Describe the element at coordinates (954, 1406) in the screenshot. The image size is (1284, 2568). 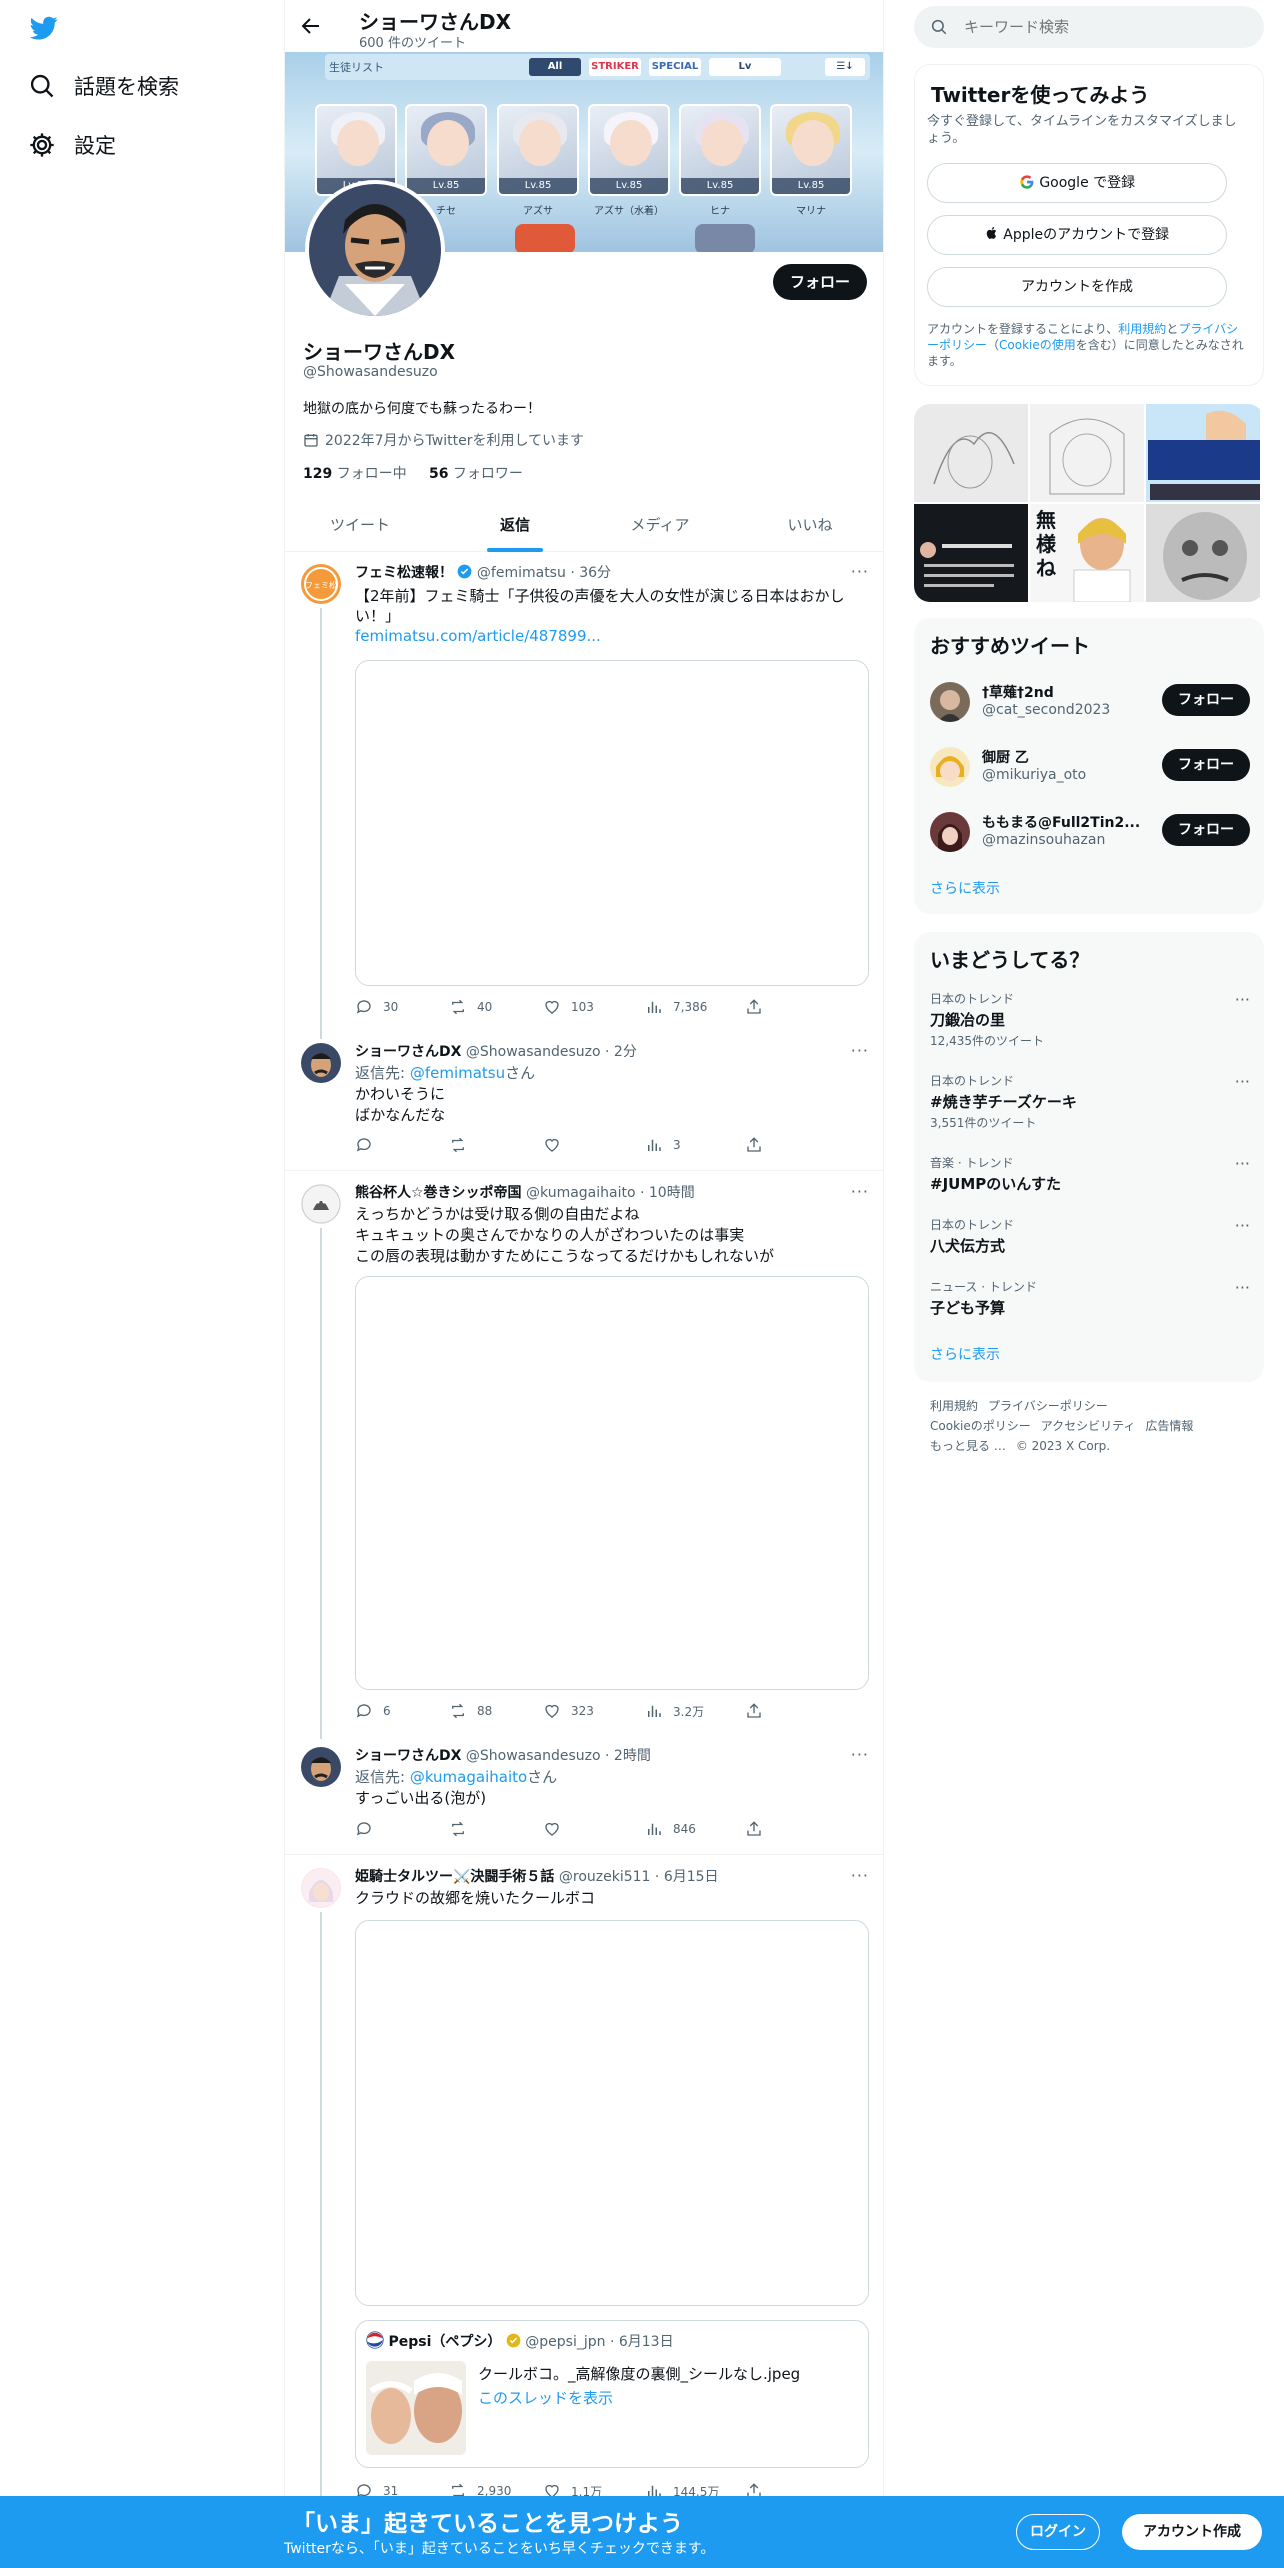
I see `footer-link: 利用規約` at that location.